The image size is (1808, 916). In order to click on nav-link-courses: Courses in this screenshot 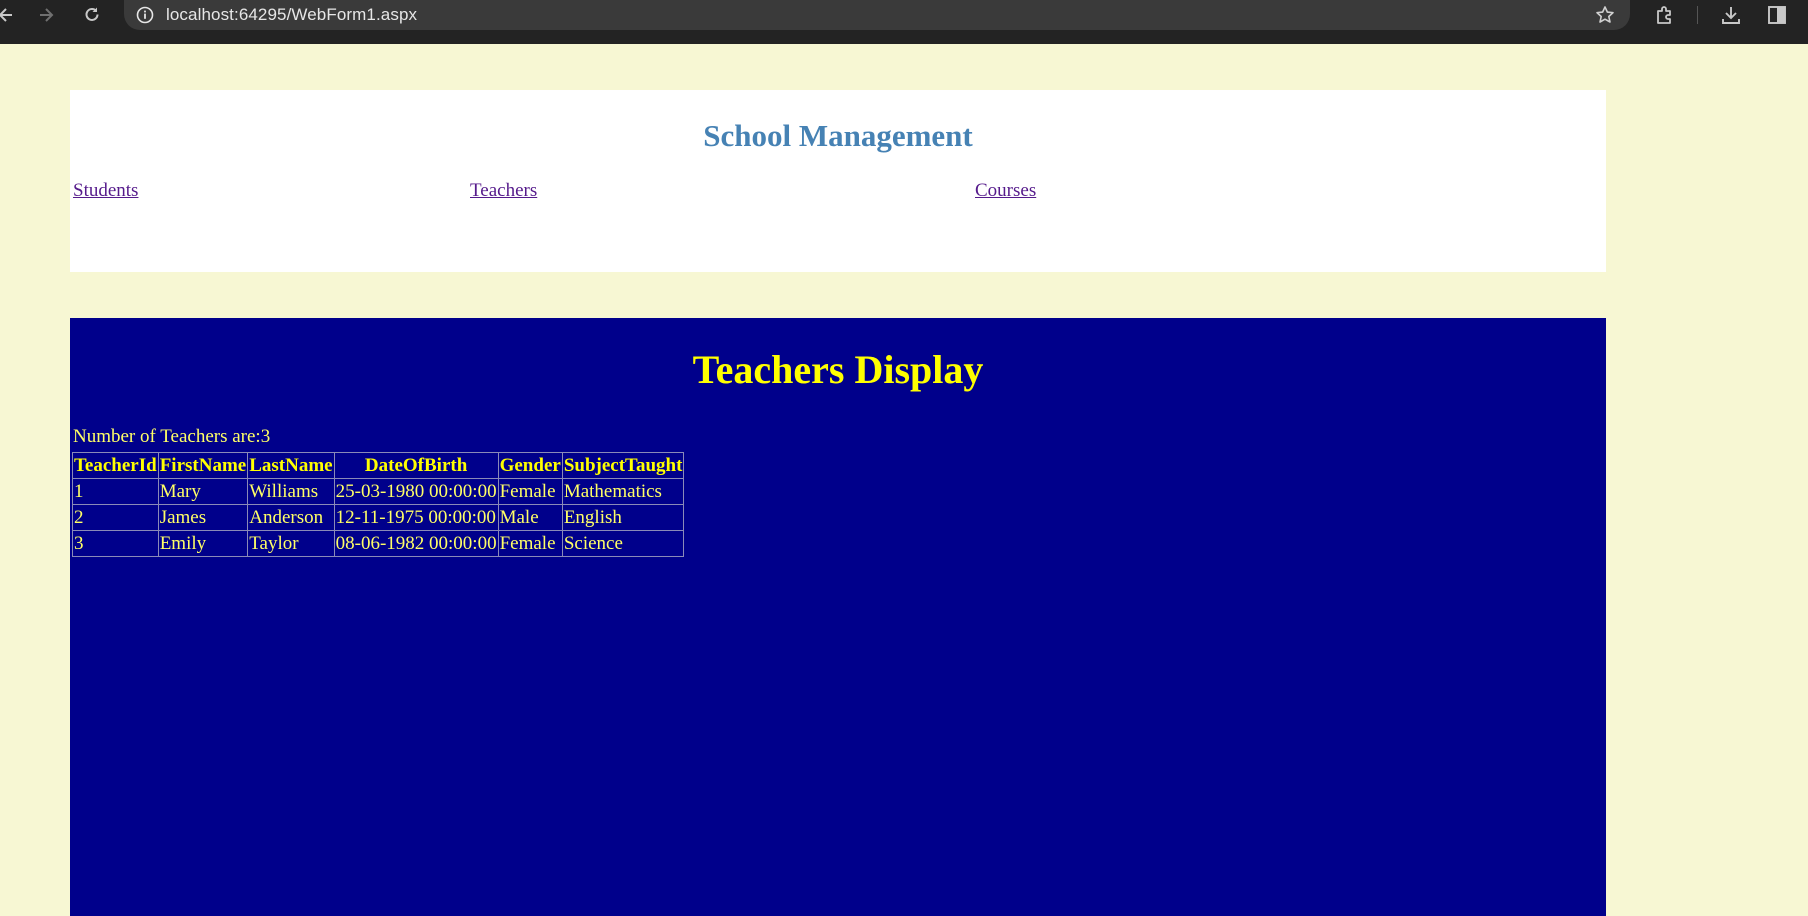, I will do `click(1005, 191)`.